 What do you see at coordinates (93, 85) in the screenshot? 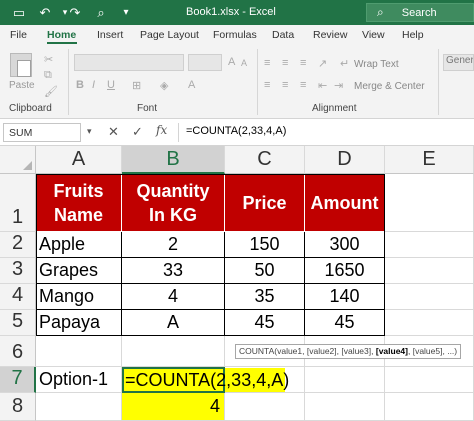
I see `italic-icon: I` at bounding box center [93, 85].